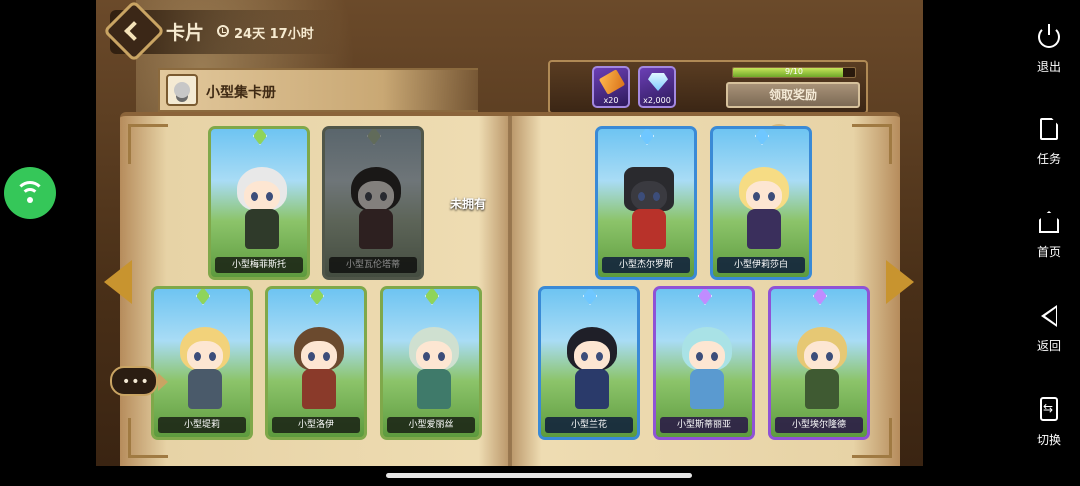 The image size is (1080, 486). Describe the element at coordinates (318, 90) in the screenshot. I see `album-tab: 小型集卡册` at that location.